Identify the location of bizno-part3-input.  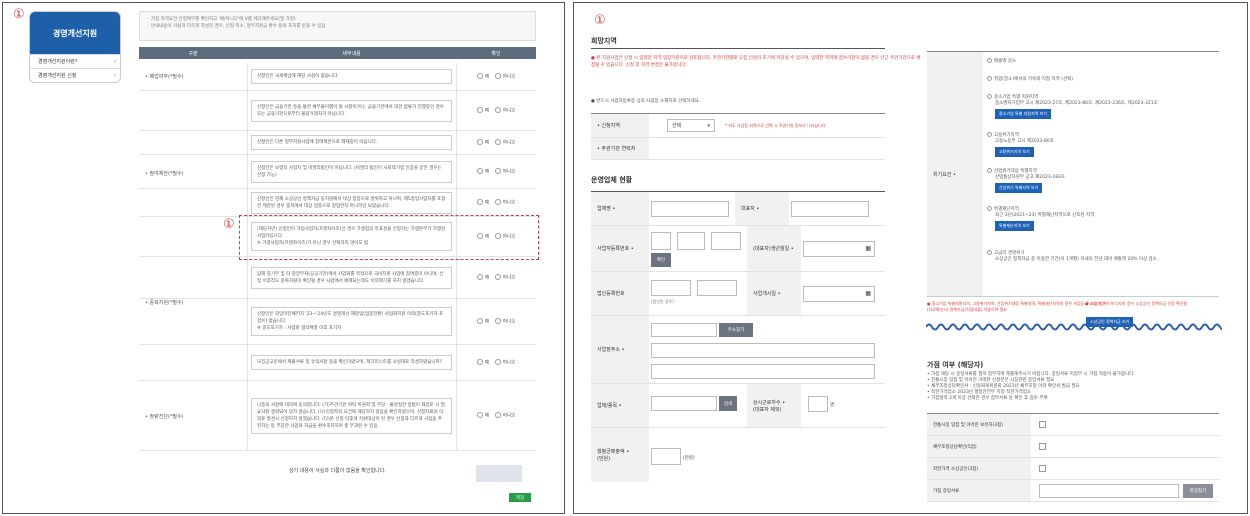
(726, 241).